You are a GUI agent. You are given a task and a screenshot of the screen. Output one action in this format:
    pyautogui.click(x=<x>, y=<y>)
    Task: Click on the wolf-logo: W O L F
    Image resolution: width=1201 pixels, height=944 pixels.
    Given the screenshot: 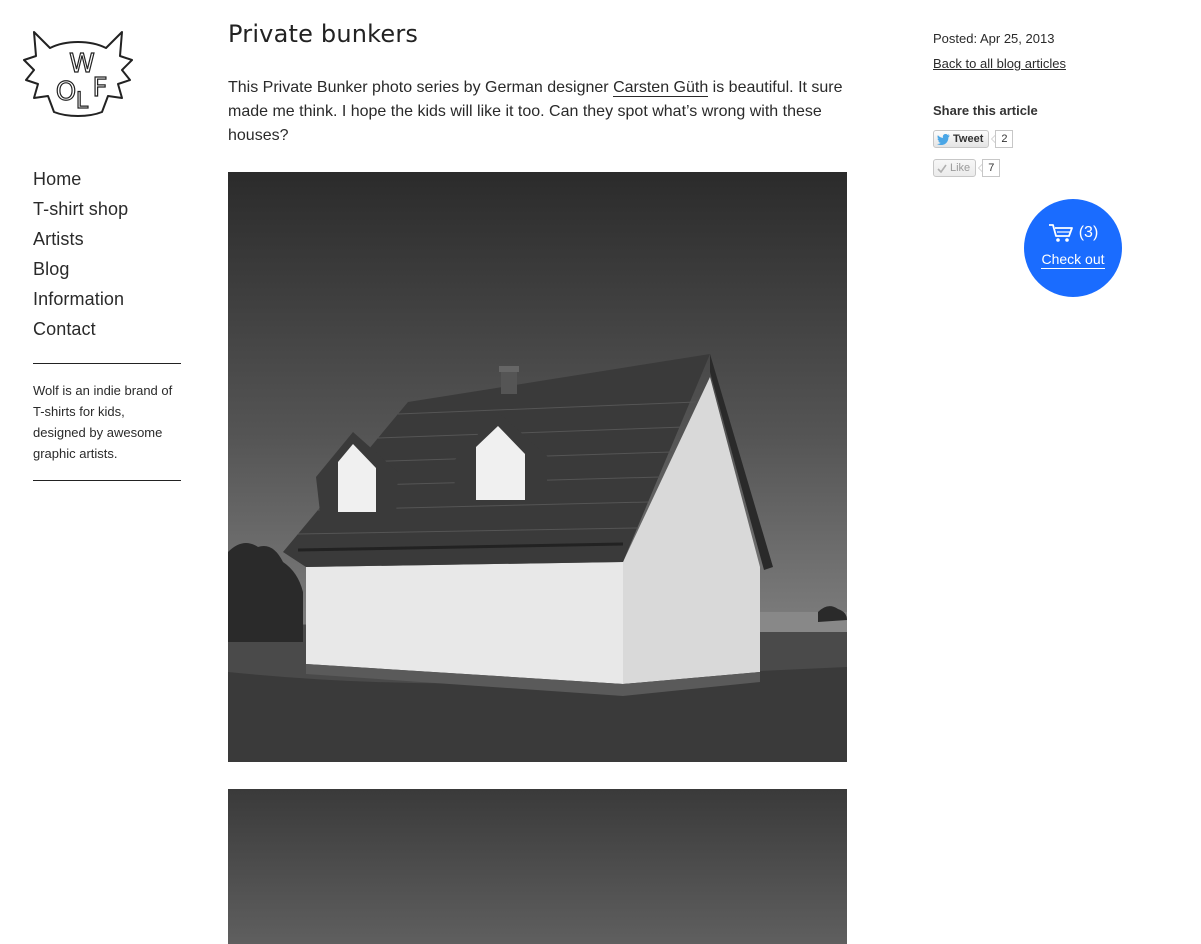 What is the action you would take?
    pyautogui.click(x=78, y=75)
    